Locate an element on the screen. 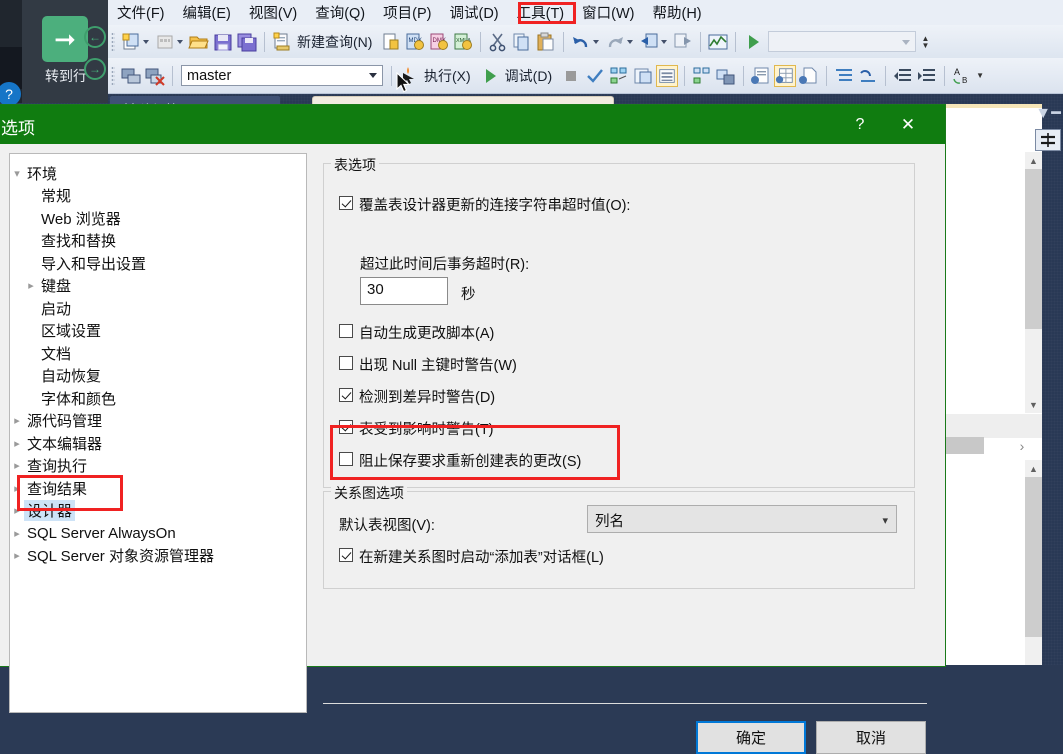 The width and height of the screenshot is (1063, 754). toolbar-overflow-icon: ▼━ is located at coordinates (1047, 113).